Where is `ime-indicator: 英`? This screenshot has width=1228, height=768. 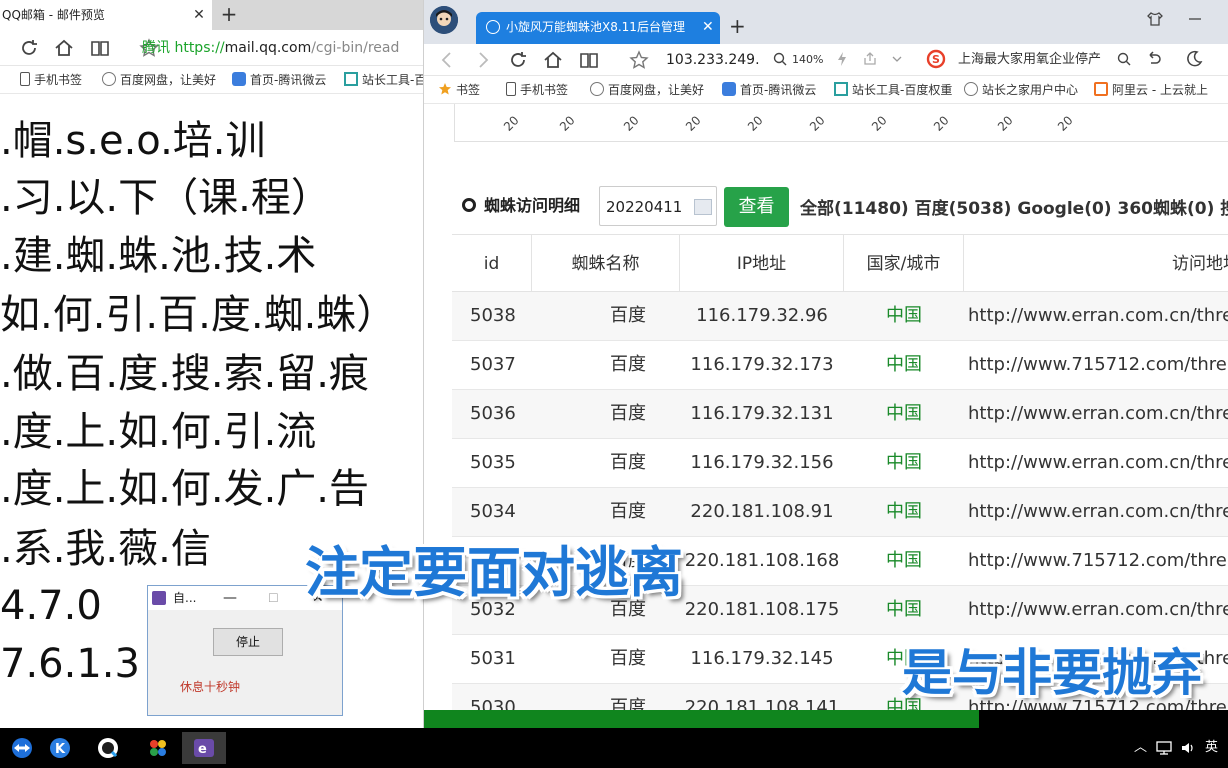 ime-indicator: 英 is located at coordinates (1211, 748).